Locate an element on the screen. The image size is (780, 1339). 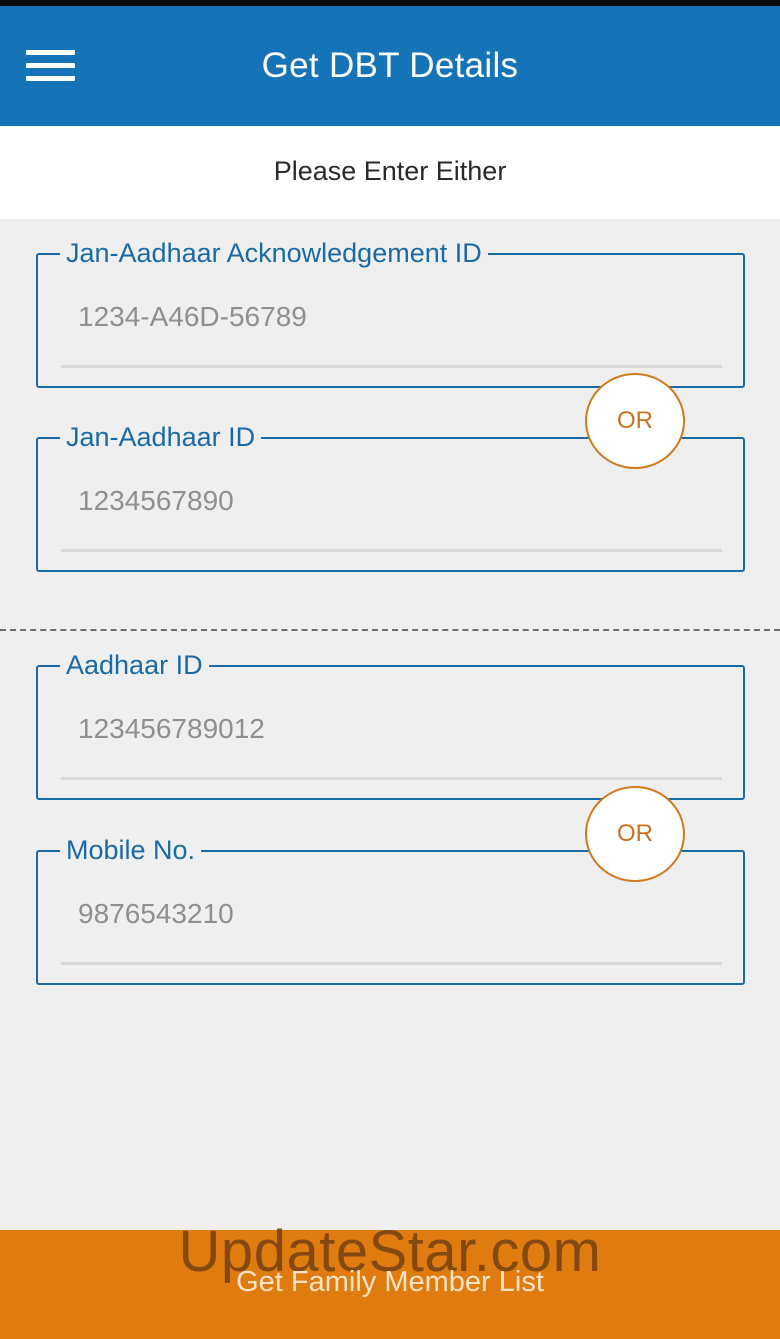
app-bar: Get DBT Details is located at coordinates (390, 66).